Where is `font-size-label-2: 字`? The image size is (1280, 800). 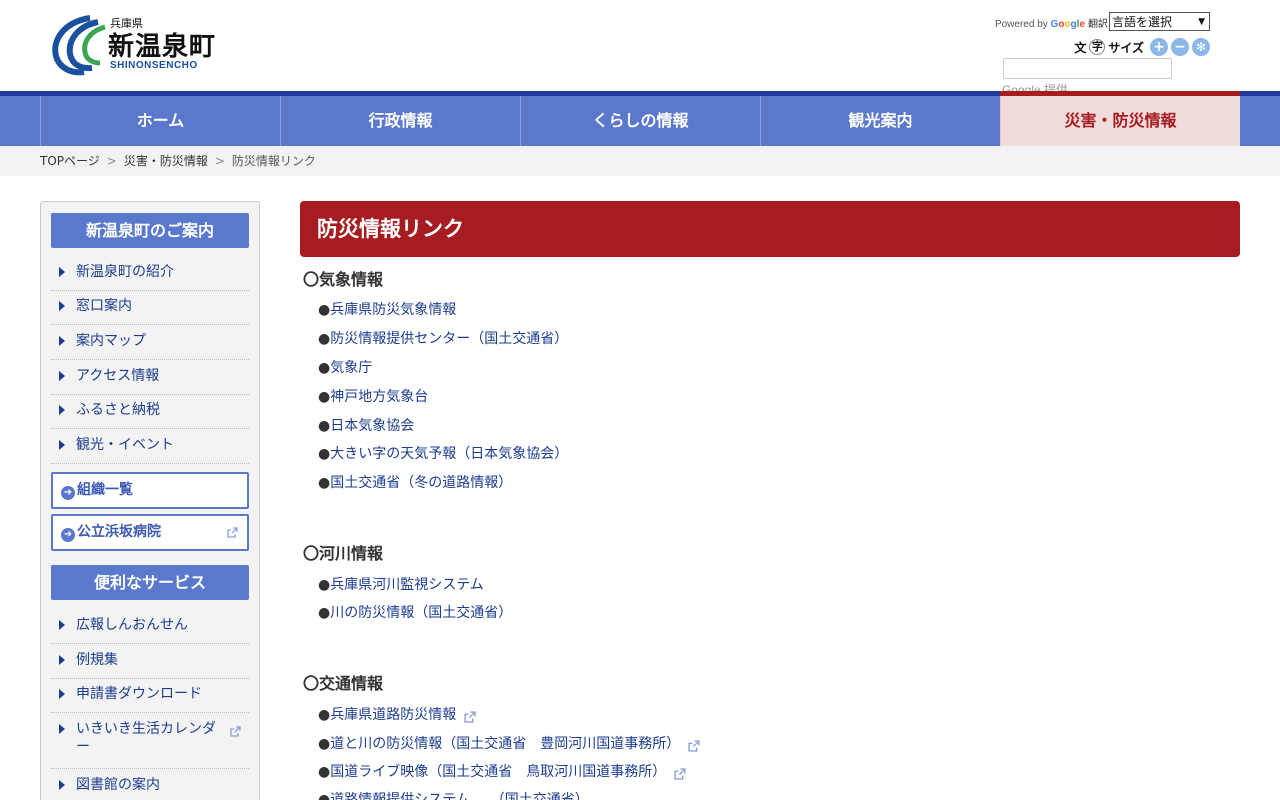 font-size-label-2: 字 is located at coordinates (1097, 47).